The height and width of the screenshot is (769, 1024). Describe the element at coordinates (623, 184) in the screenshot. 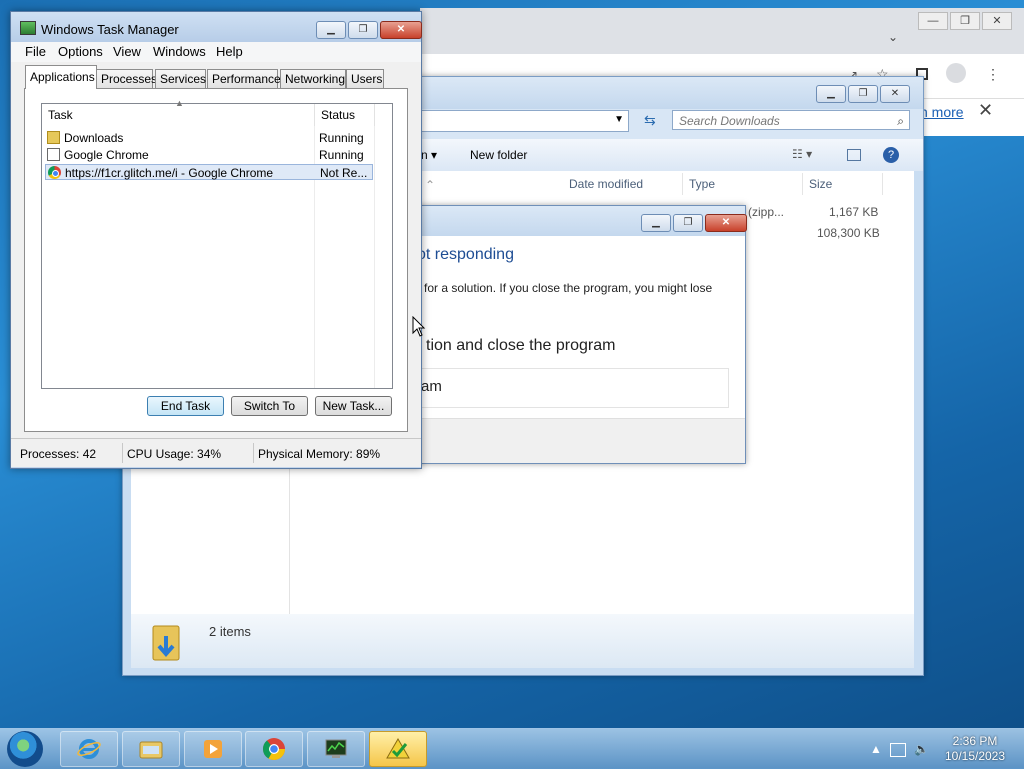

I see `column-date-modified: Date modified` at that location.